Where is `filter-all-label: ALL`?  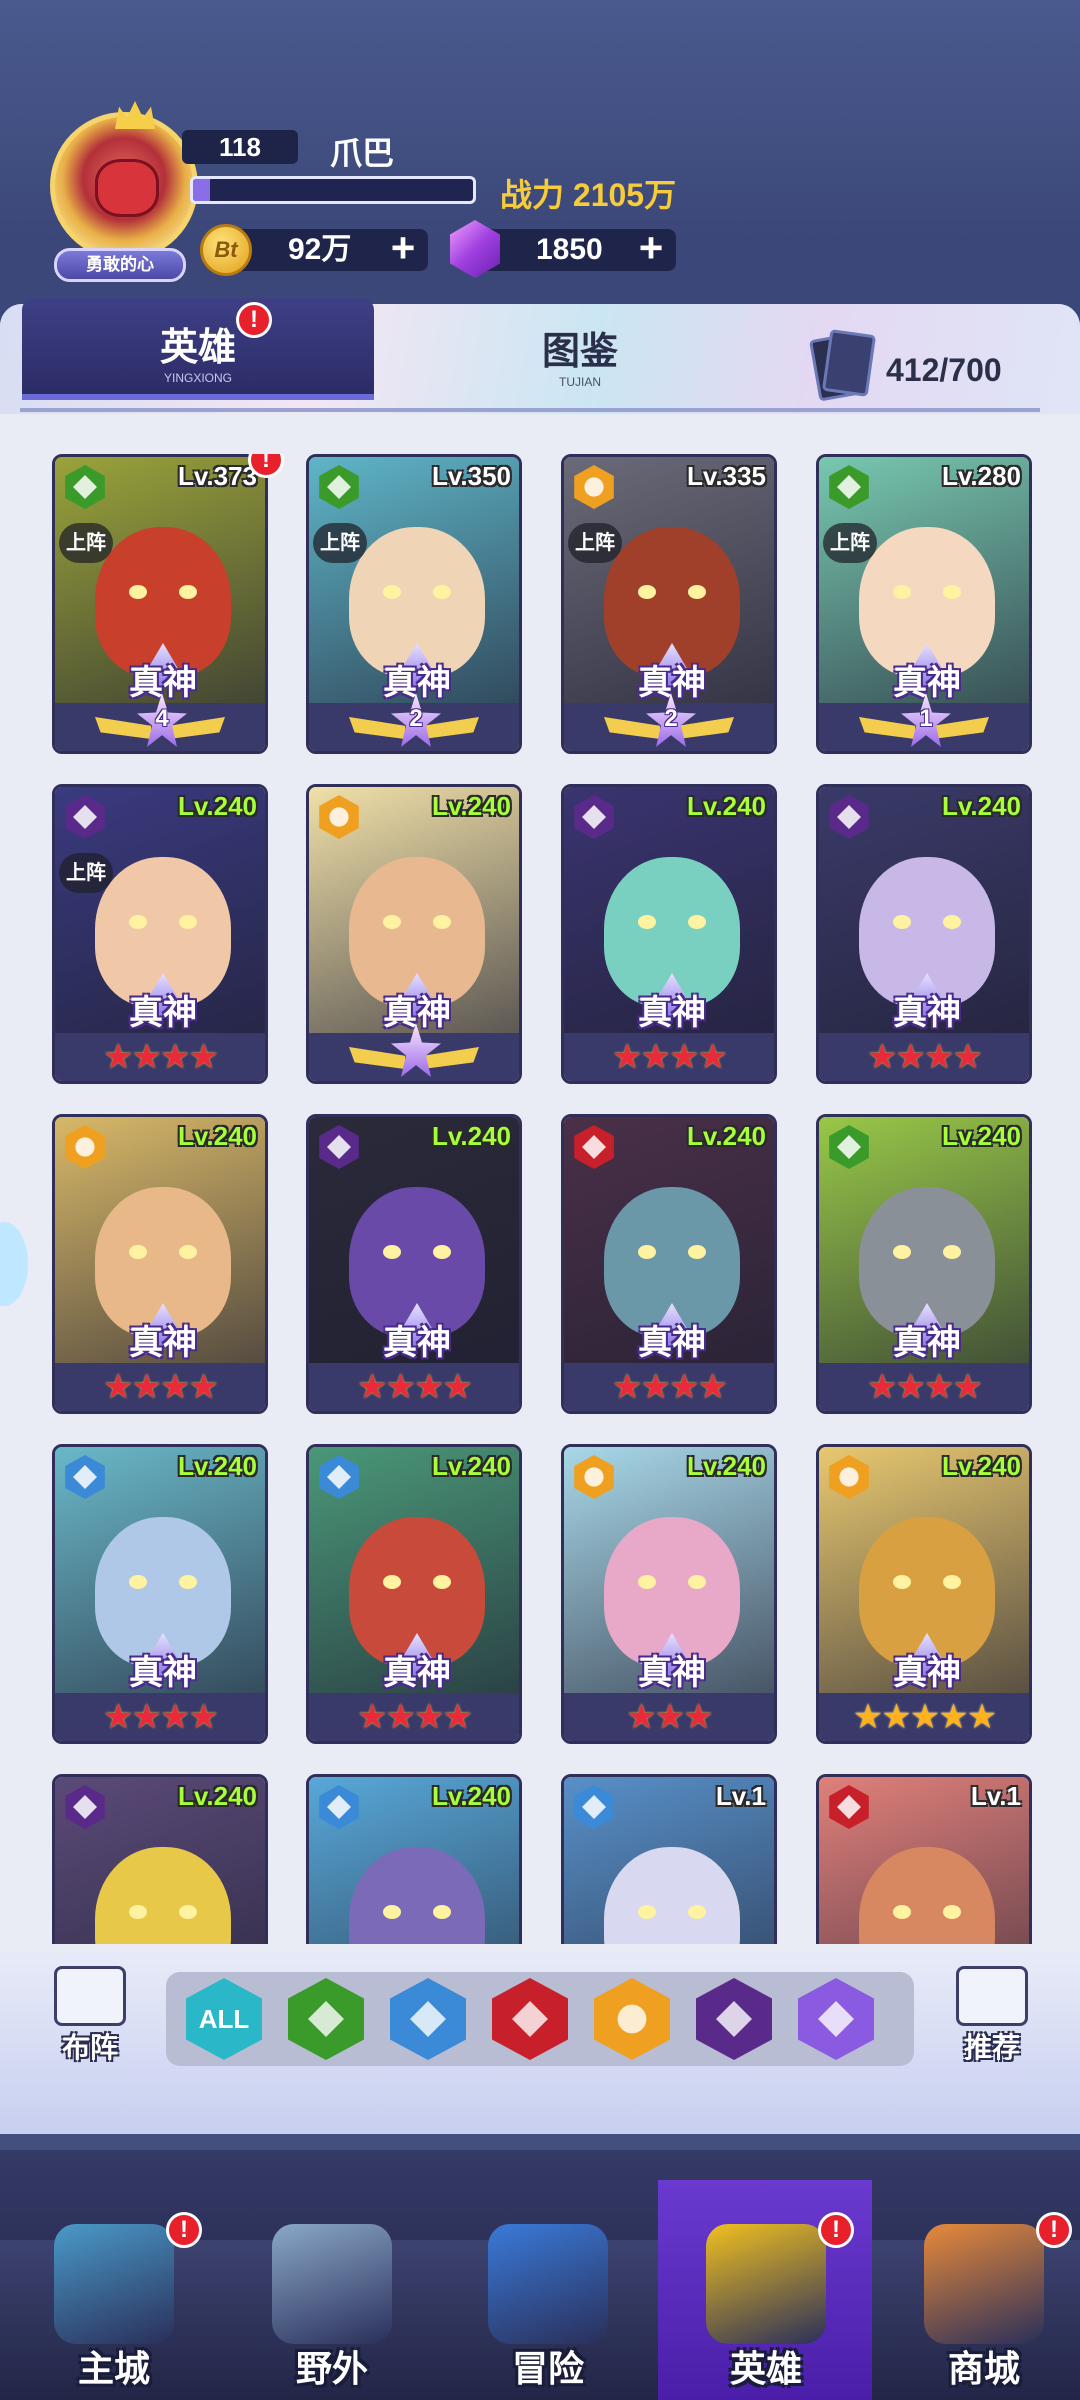 filter-all-label: ALL is located at coordinates (224, 2018).